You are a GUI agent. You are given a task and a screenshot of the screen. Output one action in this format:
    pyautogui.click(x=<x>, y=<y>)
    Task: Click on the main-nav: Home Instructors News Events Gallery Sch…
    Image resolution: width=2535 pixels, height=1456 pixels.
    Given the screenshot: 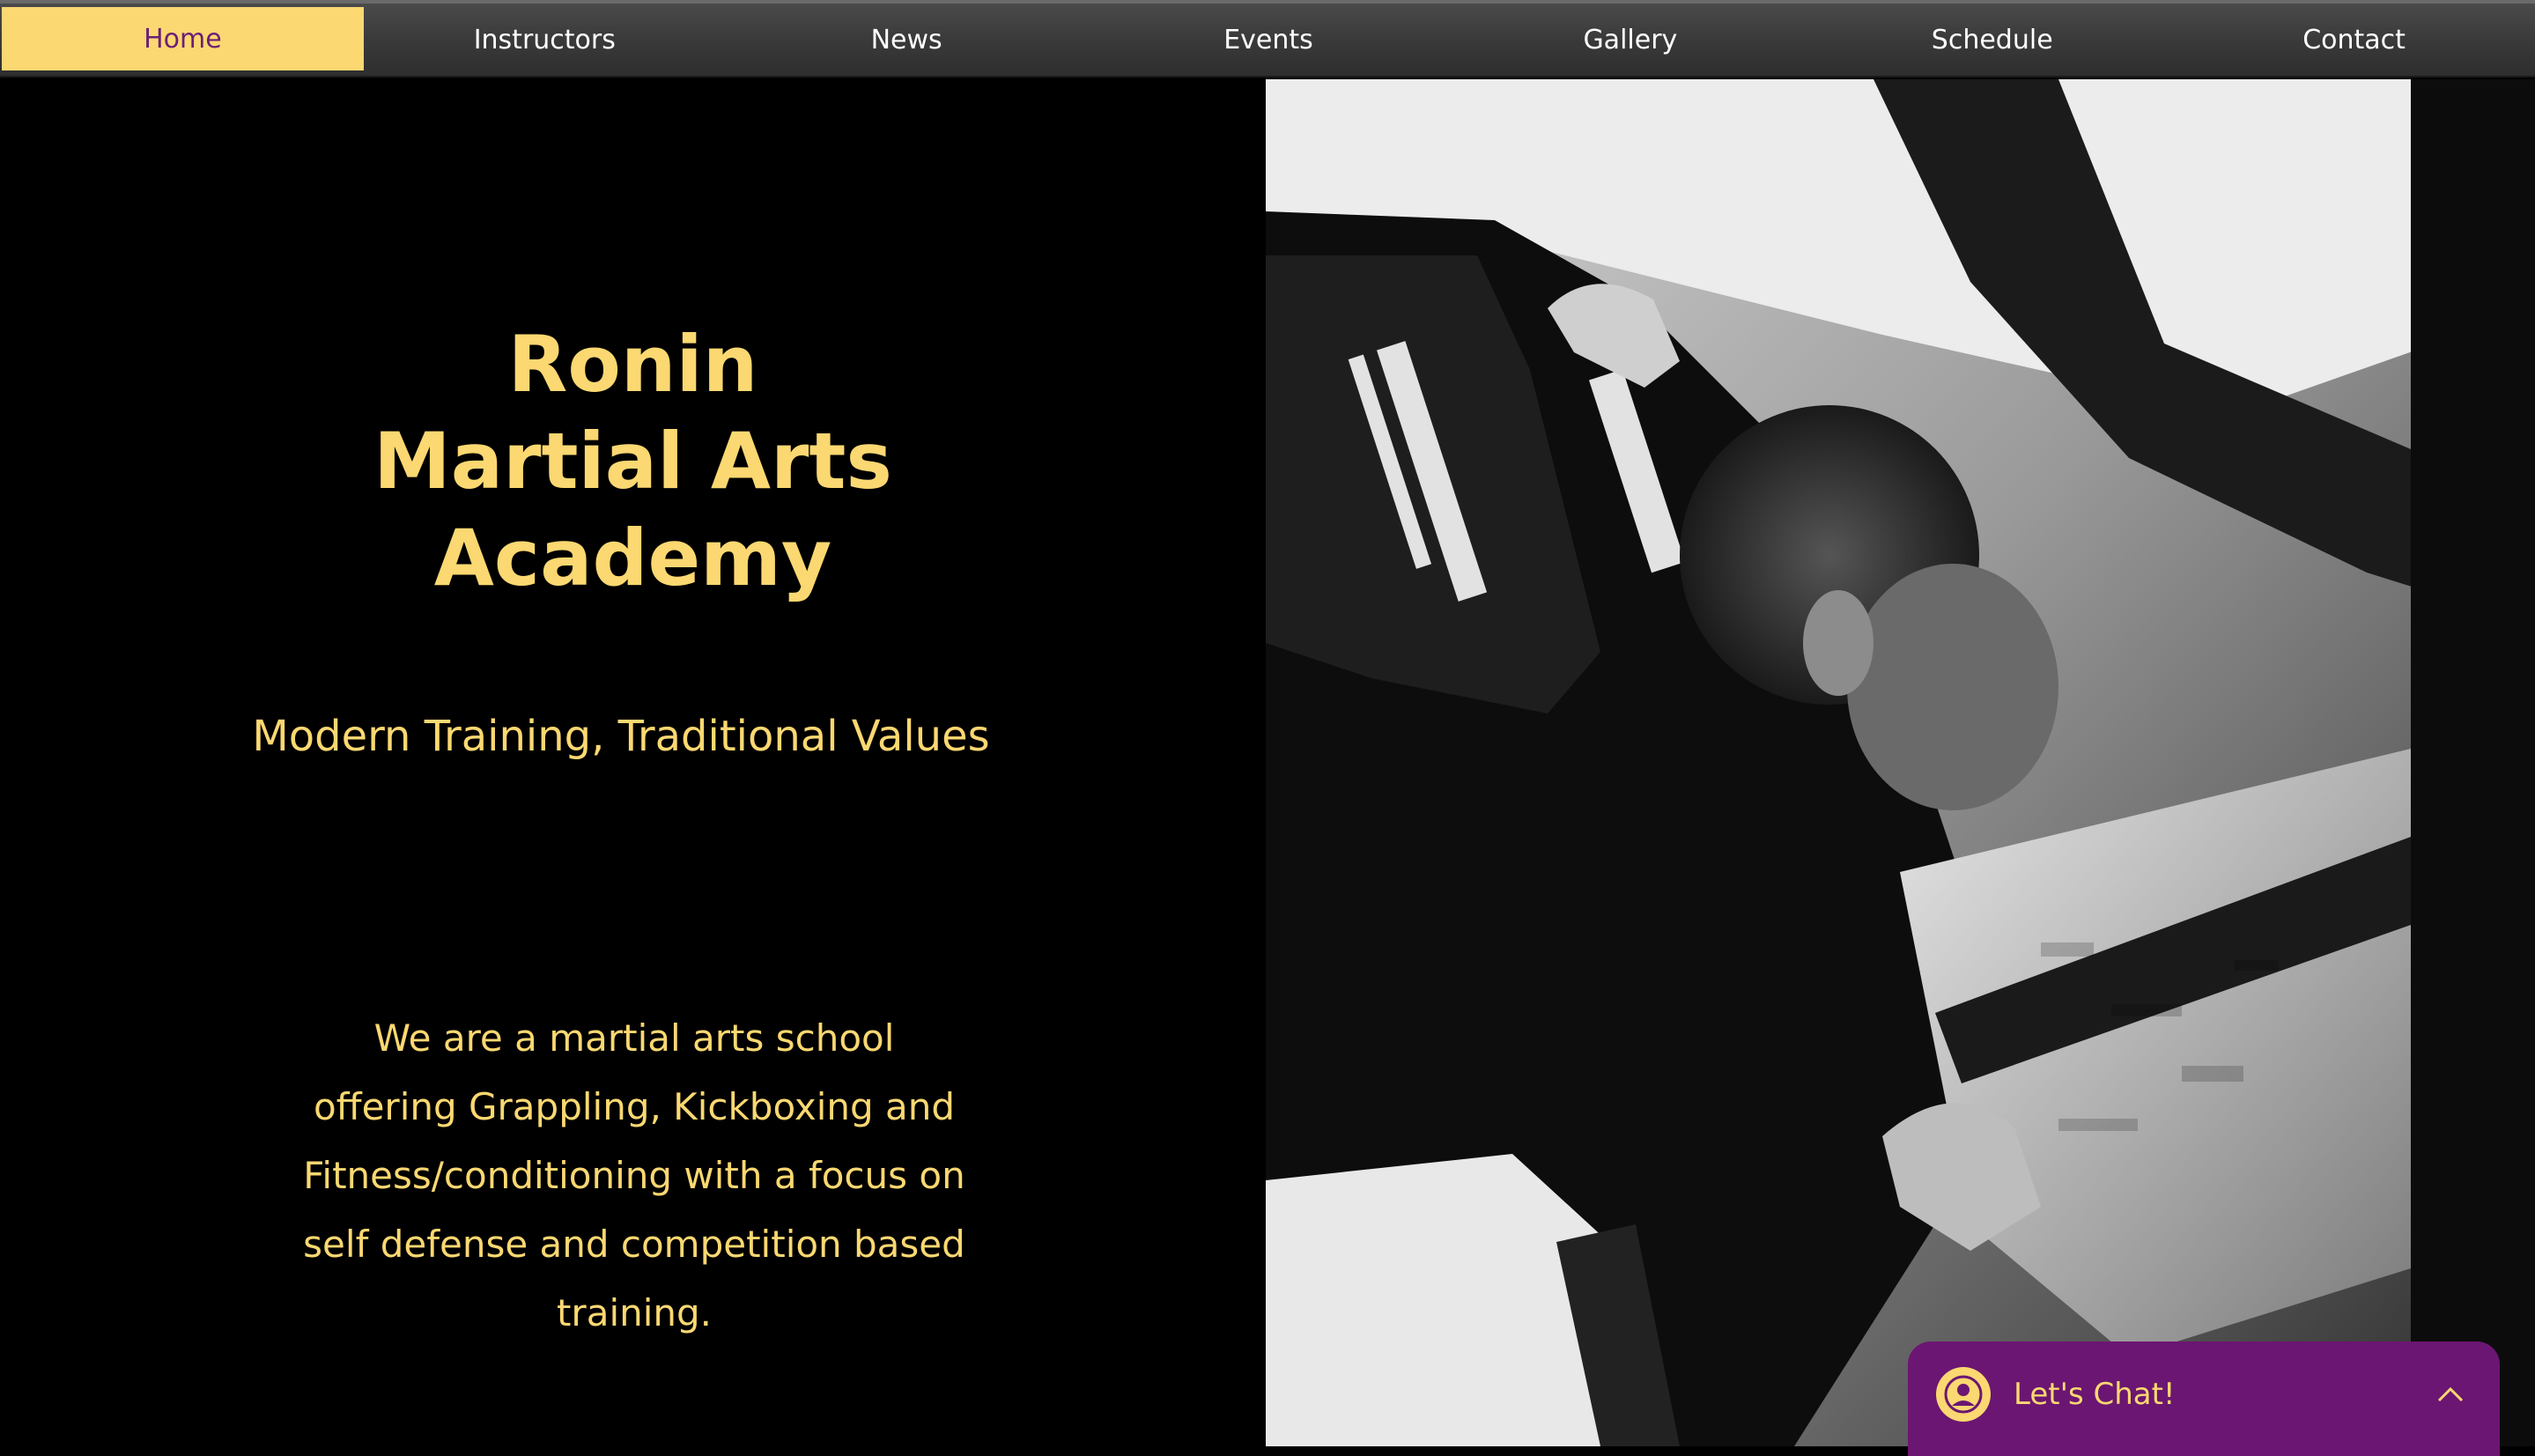 What is the action you would take?
    pyautogui.click(x=1267, y=39)
    